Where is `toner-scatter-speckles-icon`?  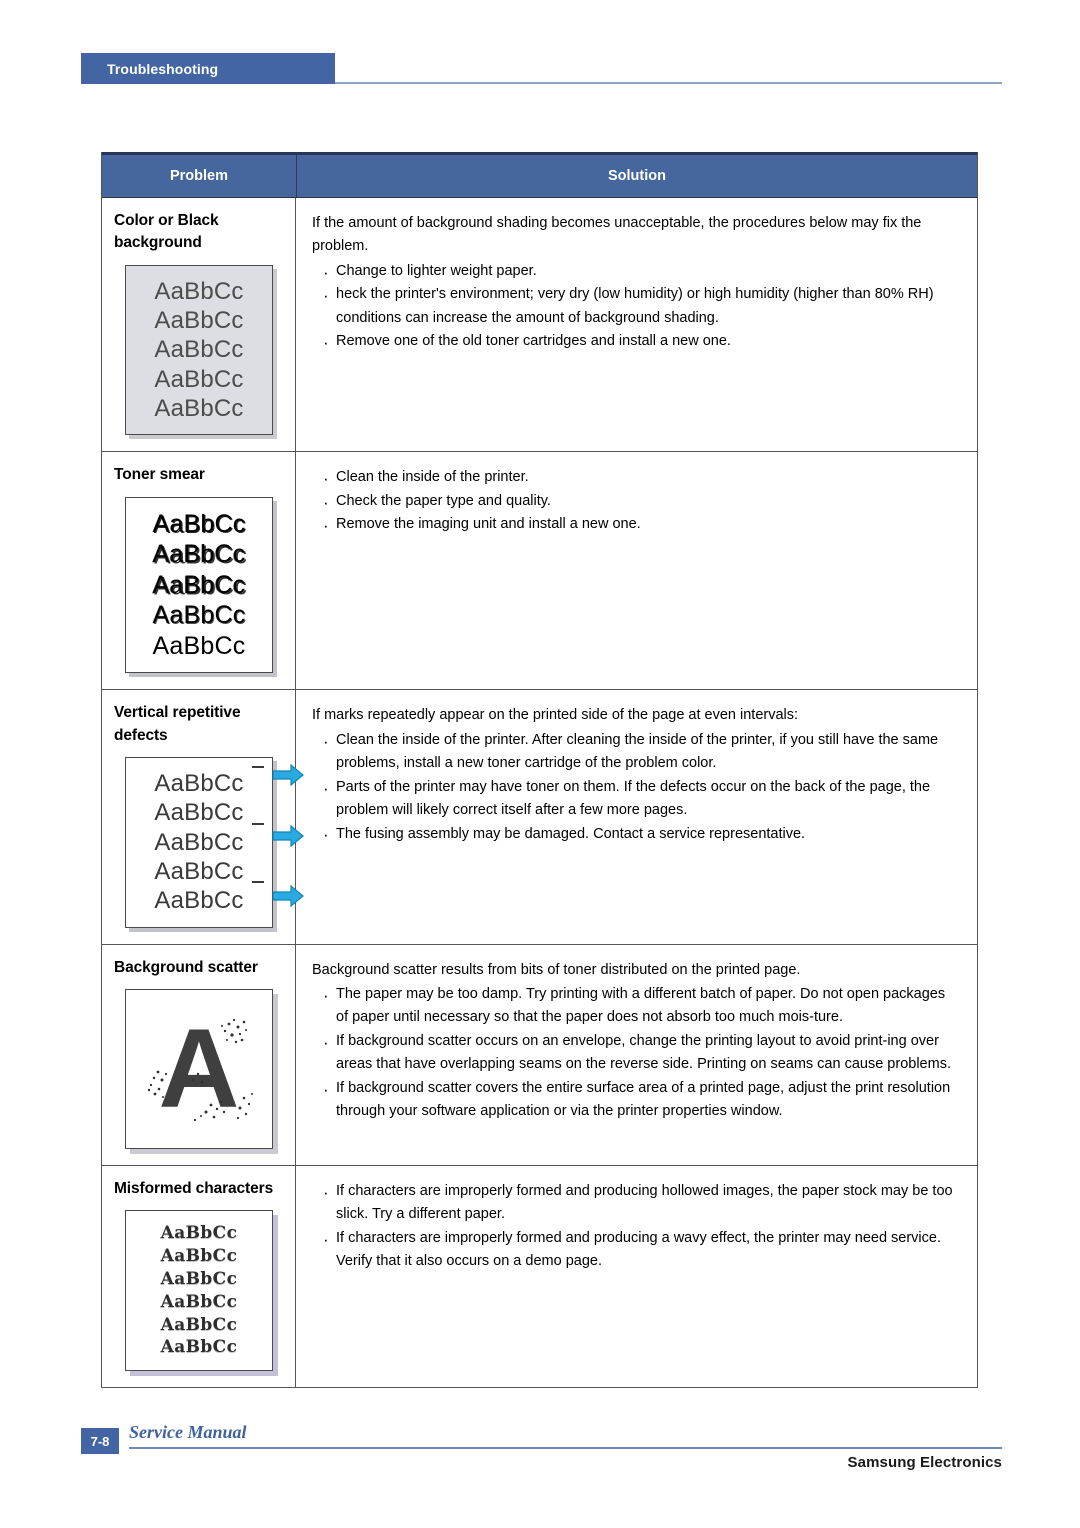
toner-scatter-speckles-icon is located at coordinates (200, 1070).